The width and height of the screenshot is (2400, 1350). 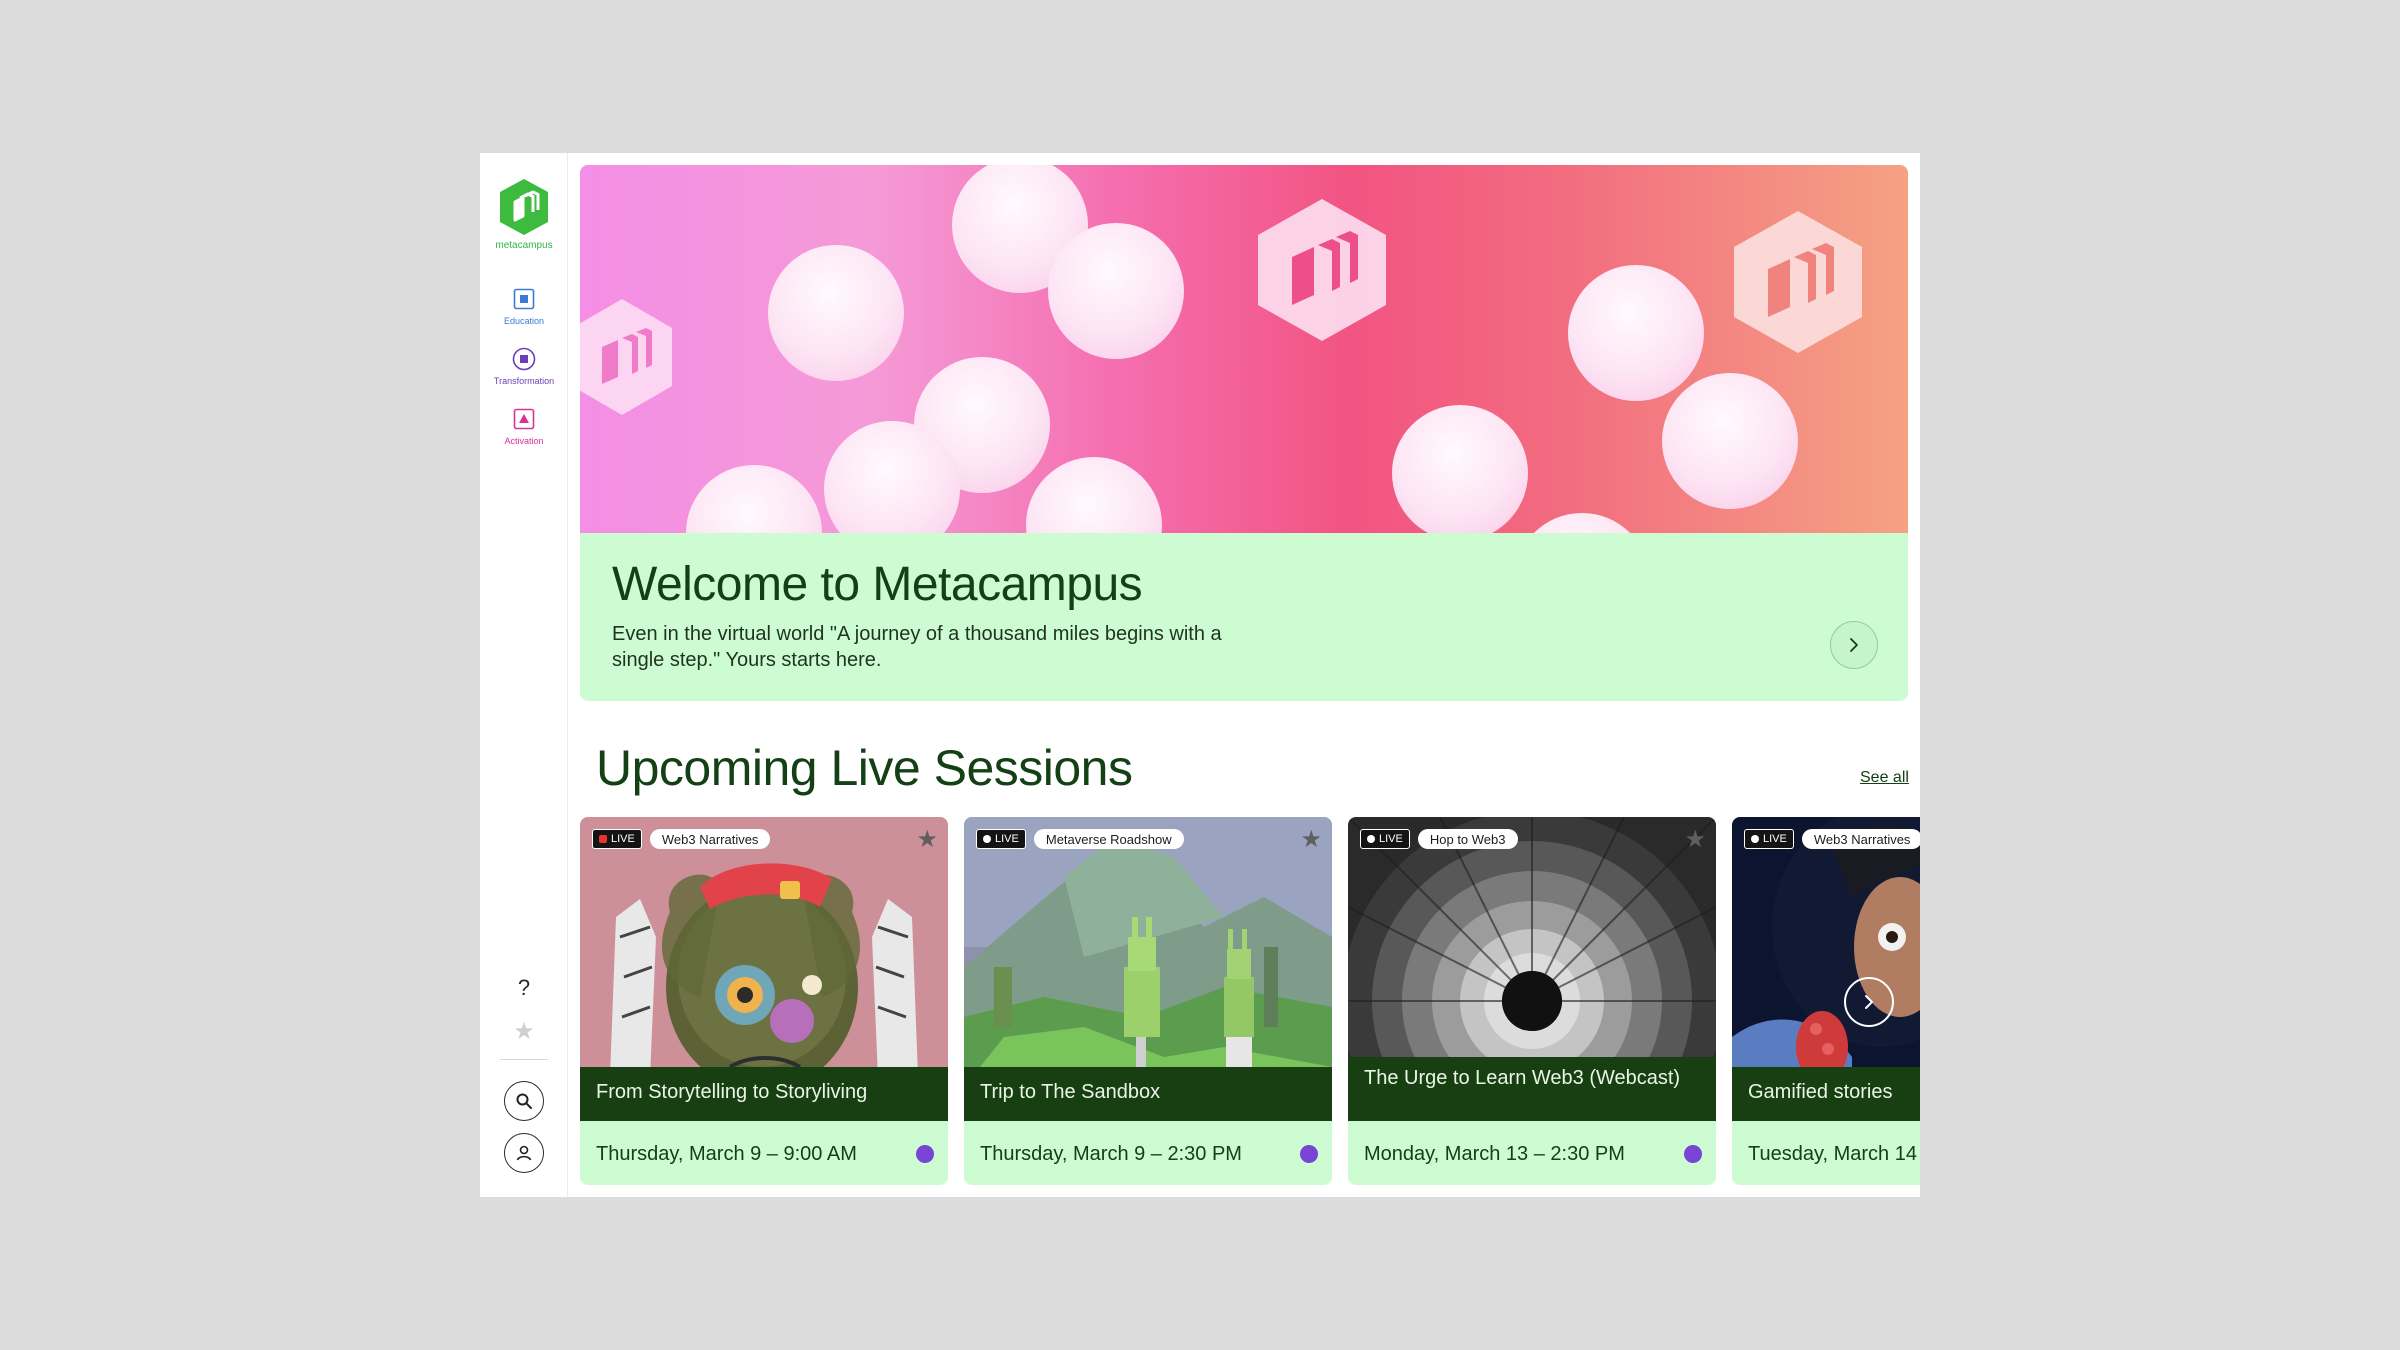 I want to click on section-title: Upcoming Live Sessions, so click(x=864, y=768).